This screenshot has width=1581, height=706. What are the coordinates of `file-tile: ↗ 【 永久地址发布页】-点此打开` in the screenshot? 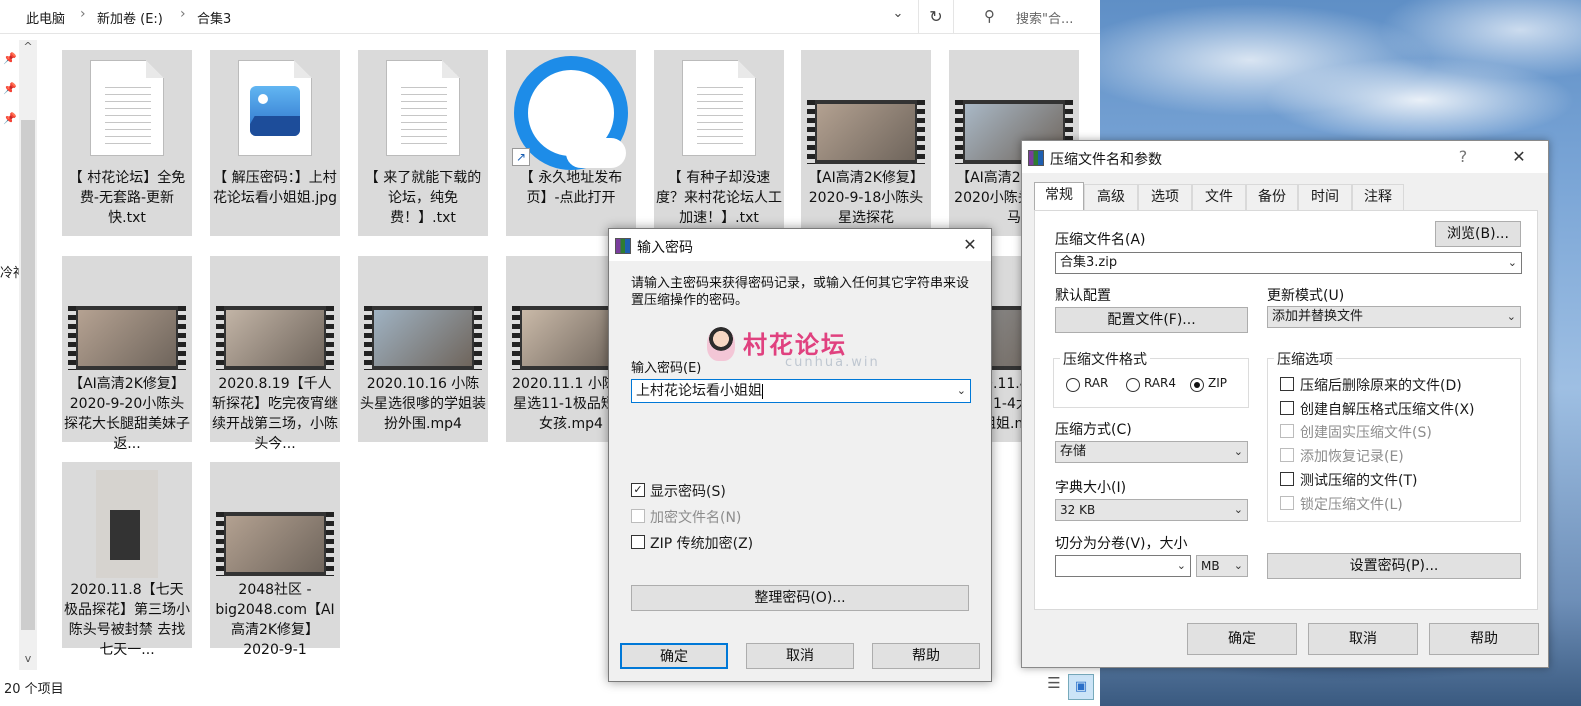 It's located at (571, 143).